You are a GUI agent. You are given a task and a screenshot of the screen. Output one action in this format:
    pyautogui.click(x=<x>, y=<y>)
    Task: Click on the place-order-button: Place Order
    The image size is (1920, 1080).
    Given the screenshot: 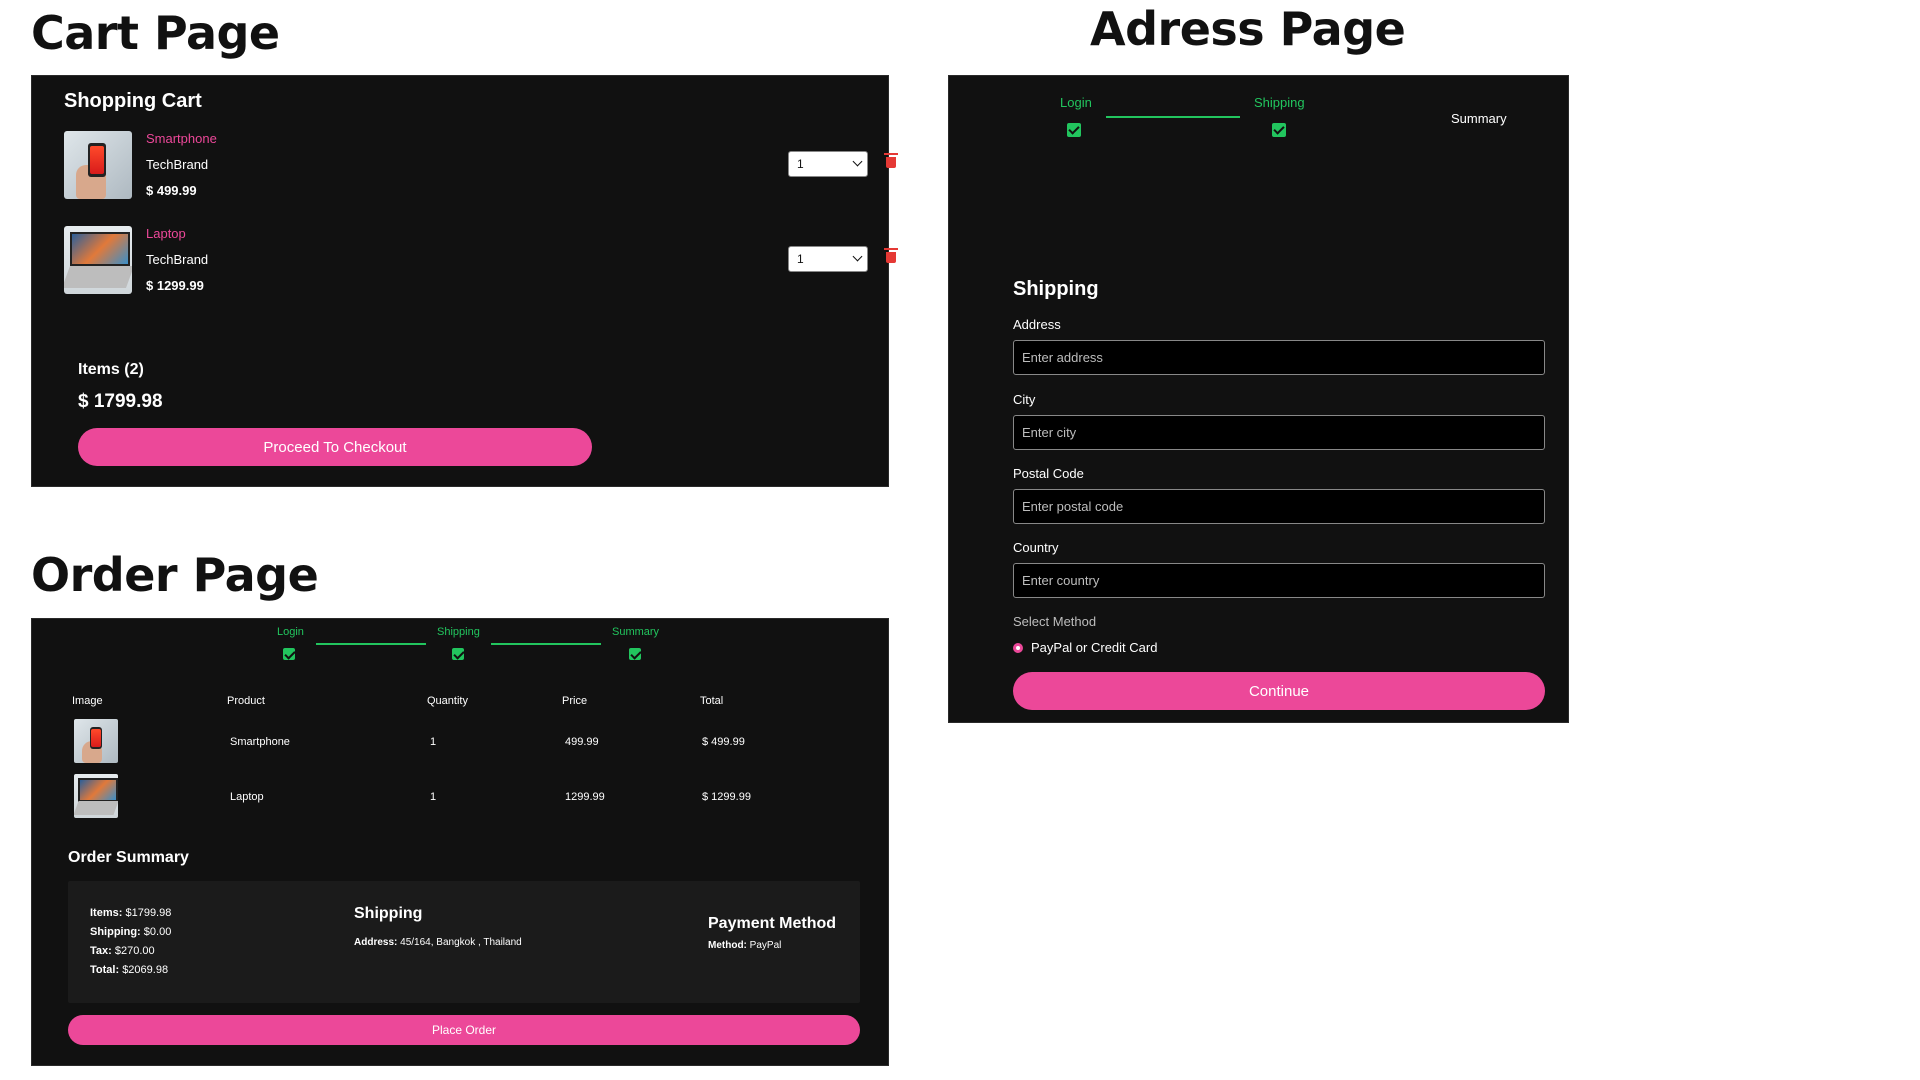 What is the action you would take?
    pyautogui.click(x=464, y=1030)
    